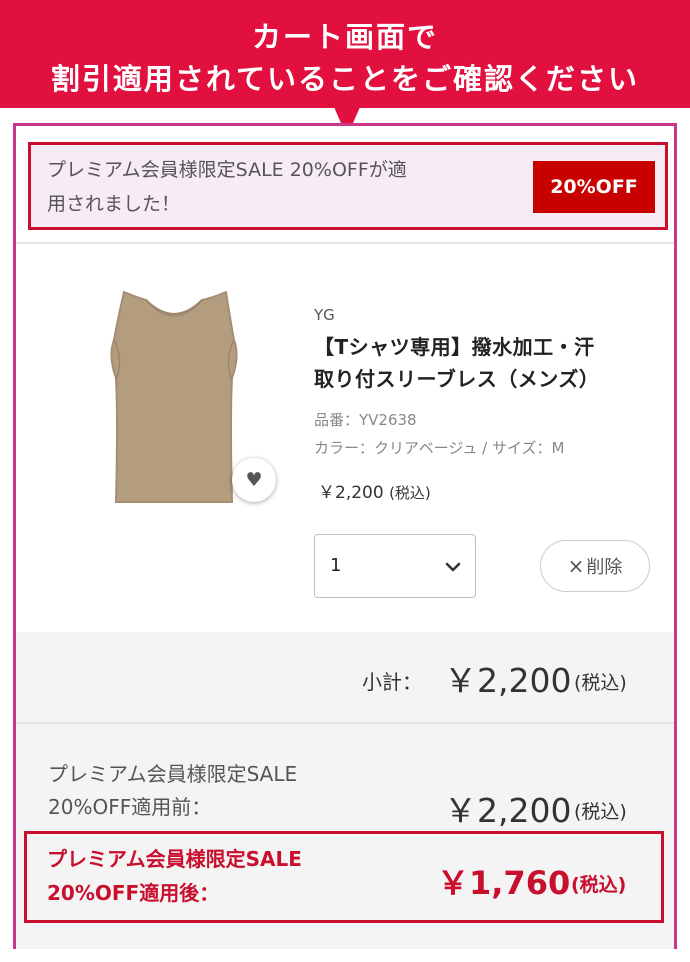 This screenshot has height=962, width=690. I want to click on quantity-value: 1, so click(336, 565).